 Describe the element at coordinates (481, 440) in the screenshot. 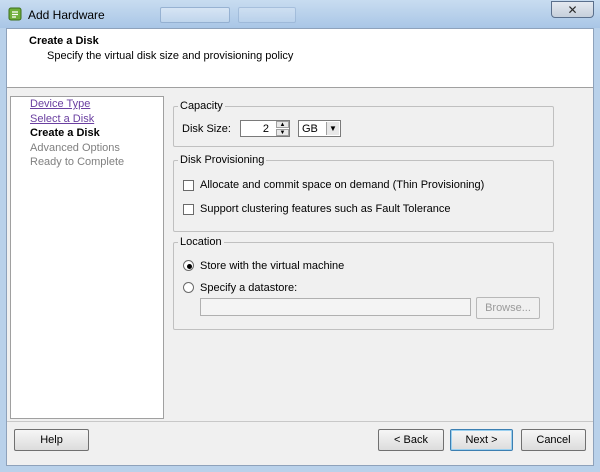

I see `next-button: Next >` at that location.